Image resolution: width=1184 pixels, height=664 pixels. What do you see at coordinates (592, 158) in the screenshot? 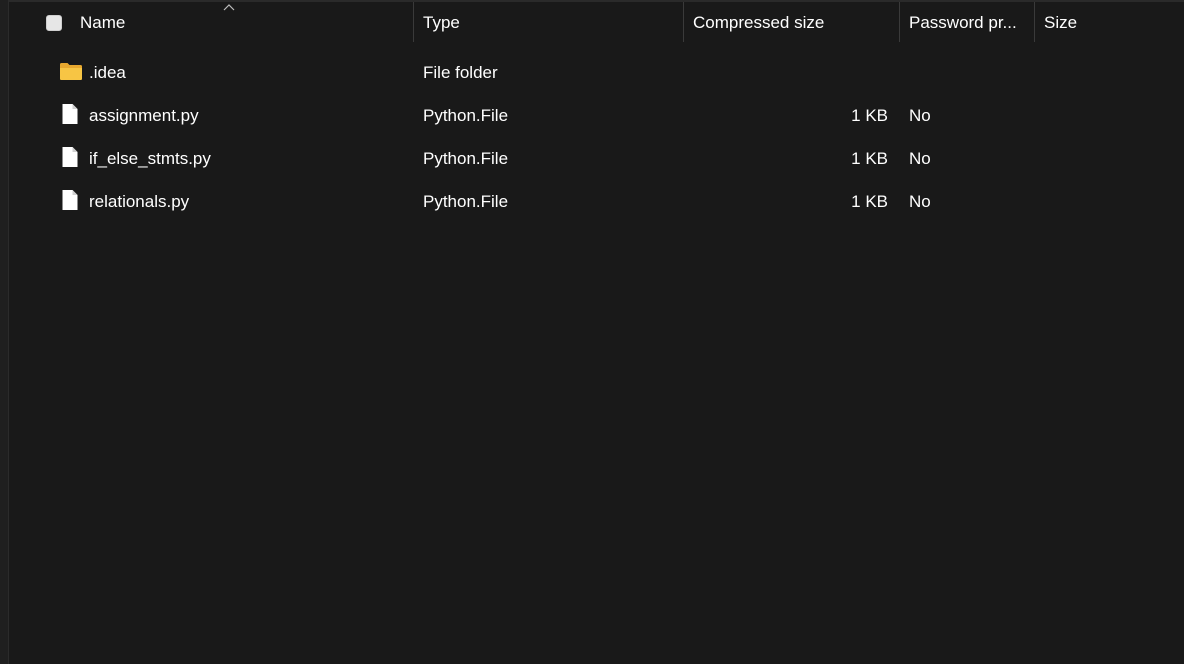
I see `list-item: if_else_stmts.py Python.File 1 KB No` at bounding box center [592, 158].